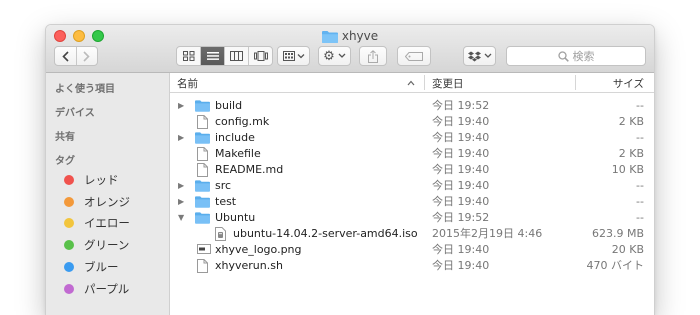 The width and height of the screenshot is (700, 315). I want to click on file-size: 623.9 MB, so click(617, 233).